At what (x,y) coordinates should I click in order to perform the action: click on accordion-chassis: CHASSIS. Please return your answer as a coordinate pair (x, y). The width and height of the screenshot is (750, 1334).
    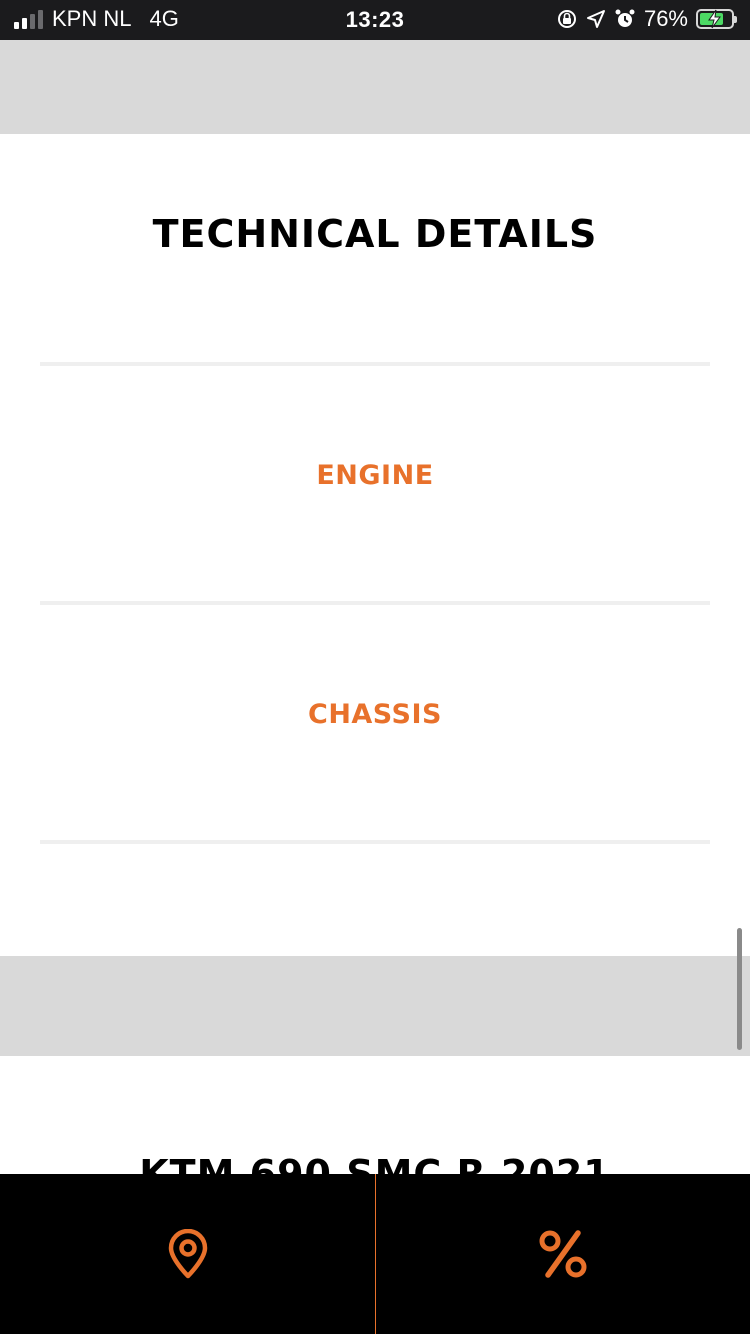
    Looking at the image, I should click on (375, 714).